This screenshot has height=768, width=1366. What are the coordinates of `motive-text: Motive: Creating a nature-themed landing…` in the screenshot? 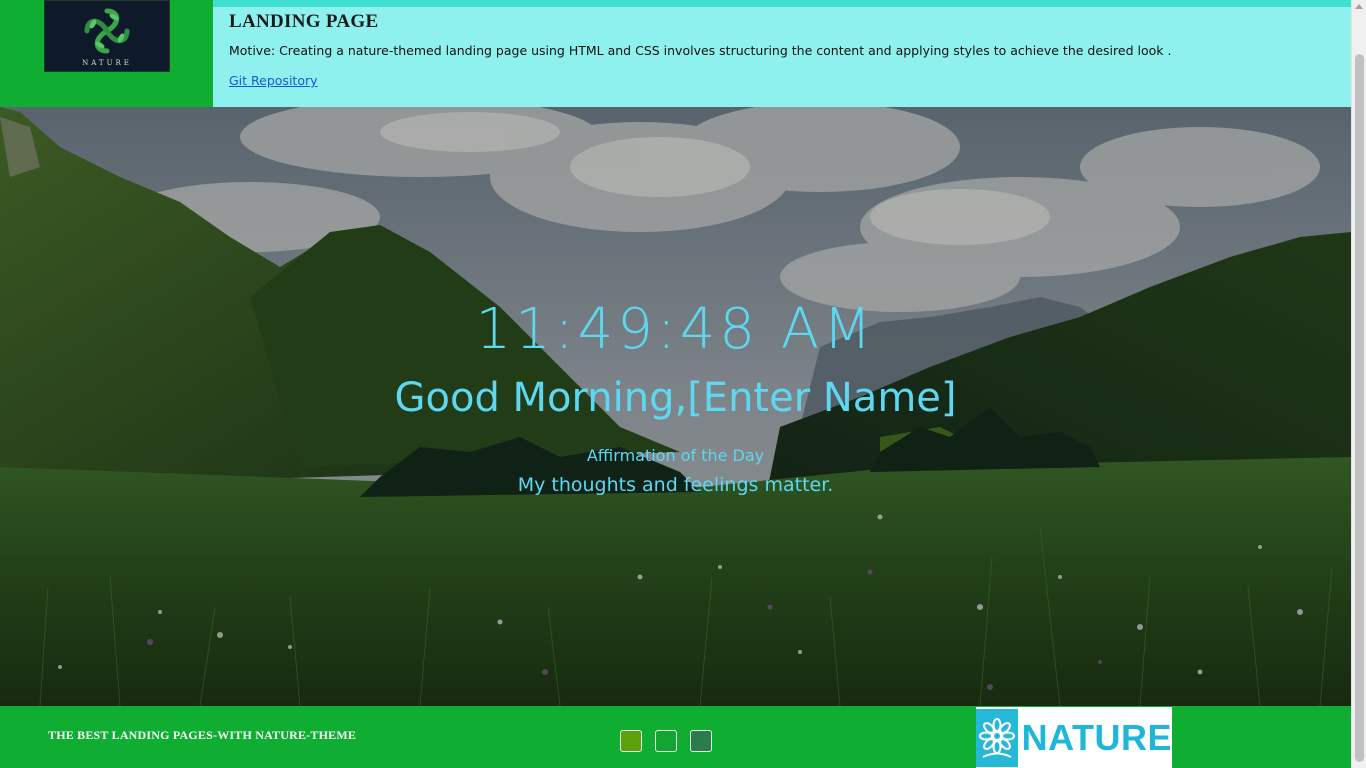 It's located at (700, 50).